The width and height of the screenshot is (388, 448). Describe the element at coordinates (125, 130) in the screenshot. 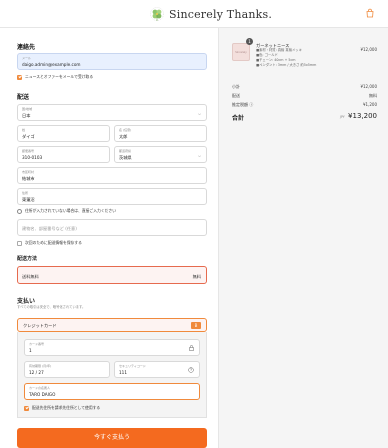

I see `first-name-label: 名 (任意)` at that location.